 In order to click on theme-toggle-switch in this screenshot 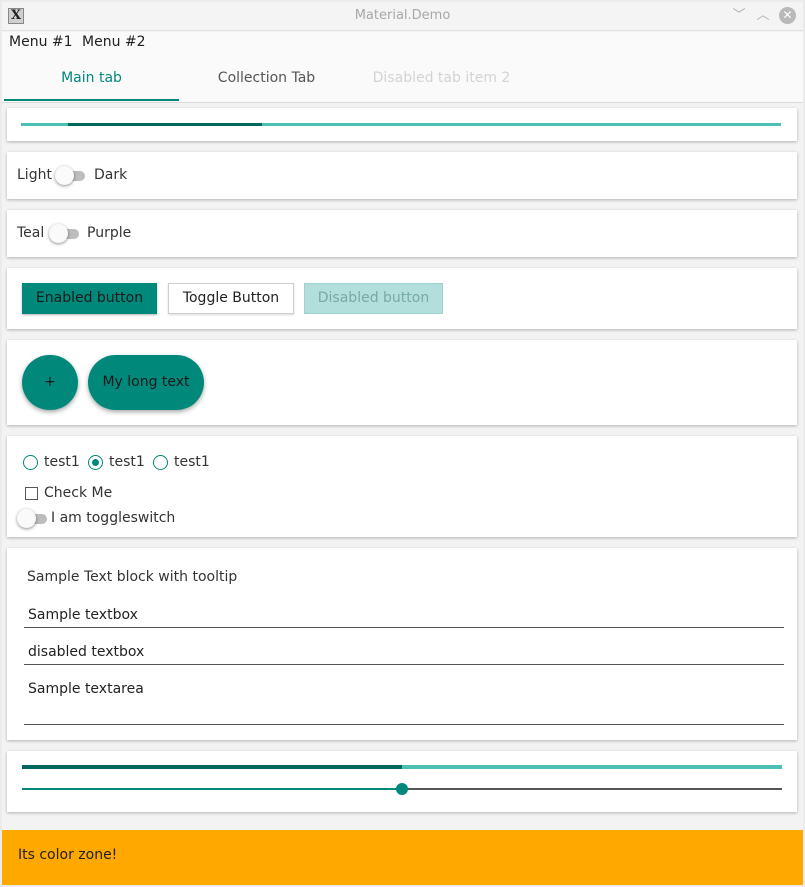, I will do `click(70, 176)`.